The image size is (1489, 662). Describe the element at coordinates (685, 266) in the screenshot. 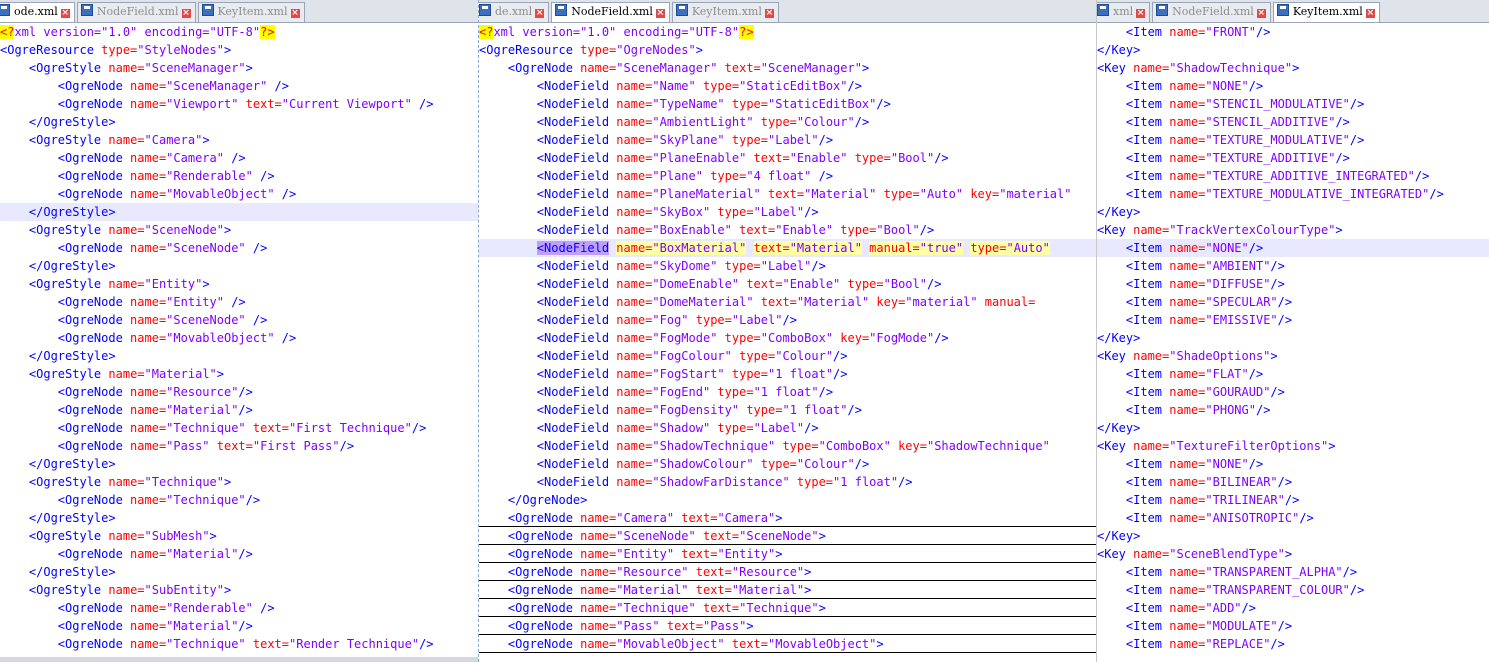

I see `code-token: "SkyDome"` at that location.